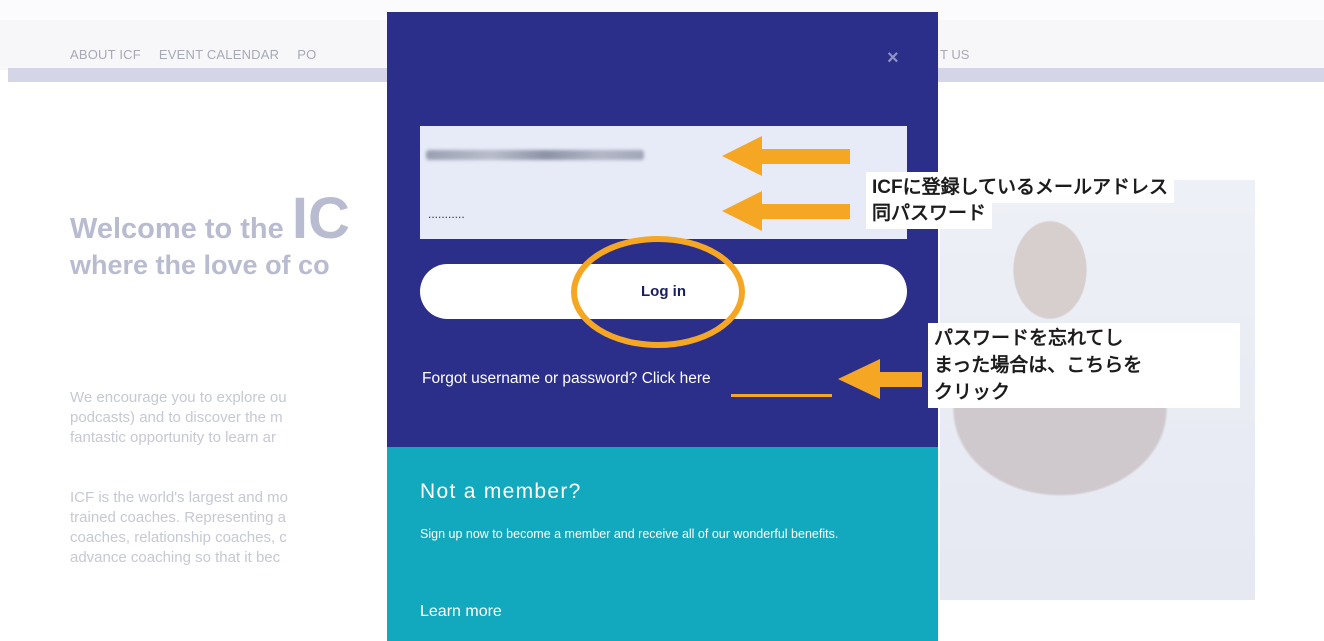 The width and height of the screenshot is (1324, 641). What do you see at coordinates (954, 54) in the screenshot?
I see `nav-item-contact-partial: T US` at bounding box center [954, 54].